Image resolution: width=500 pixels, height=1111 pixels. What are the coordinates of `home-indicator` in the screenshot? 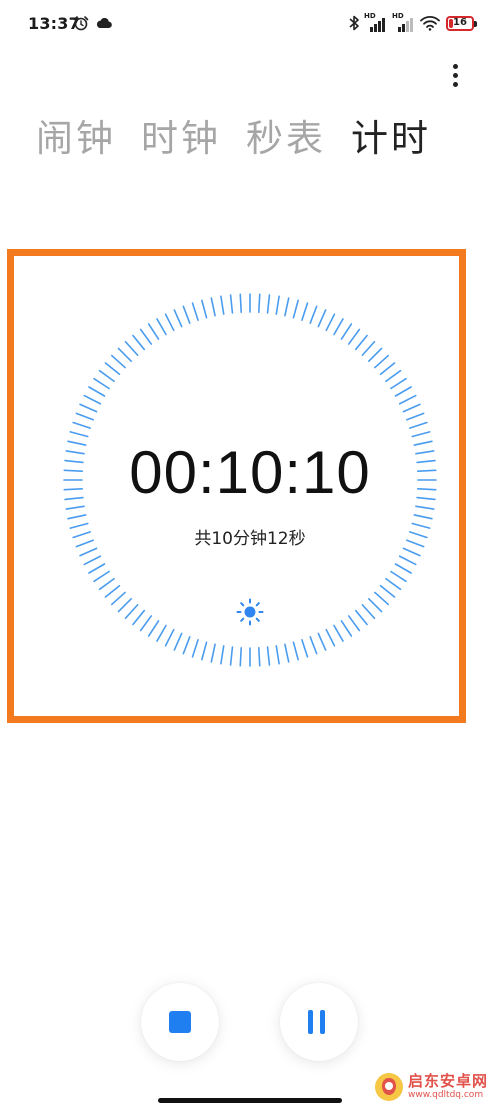 It's located at (250, 1100).